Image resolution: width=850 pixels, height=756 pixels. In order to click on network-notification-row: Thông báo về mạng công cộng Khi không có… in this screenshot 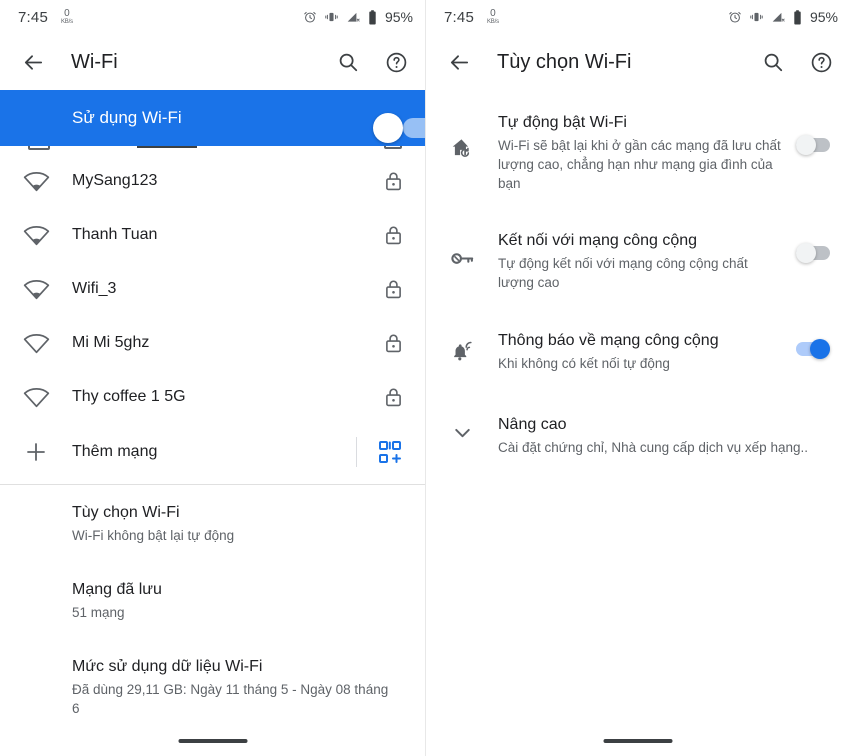, I will do `click(638, 349)`.